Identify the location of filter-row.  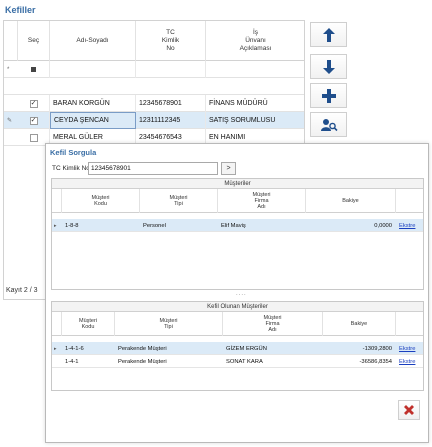
(154, 86).